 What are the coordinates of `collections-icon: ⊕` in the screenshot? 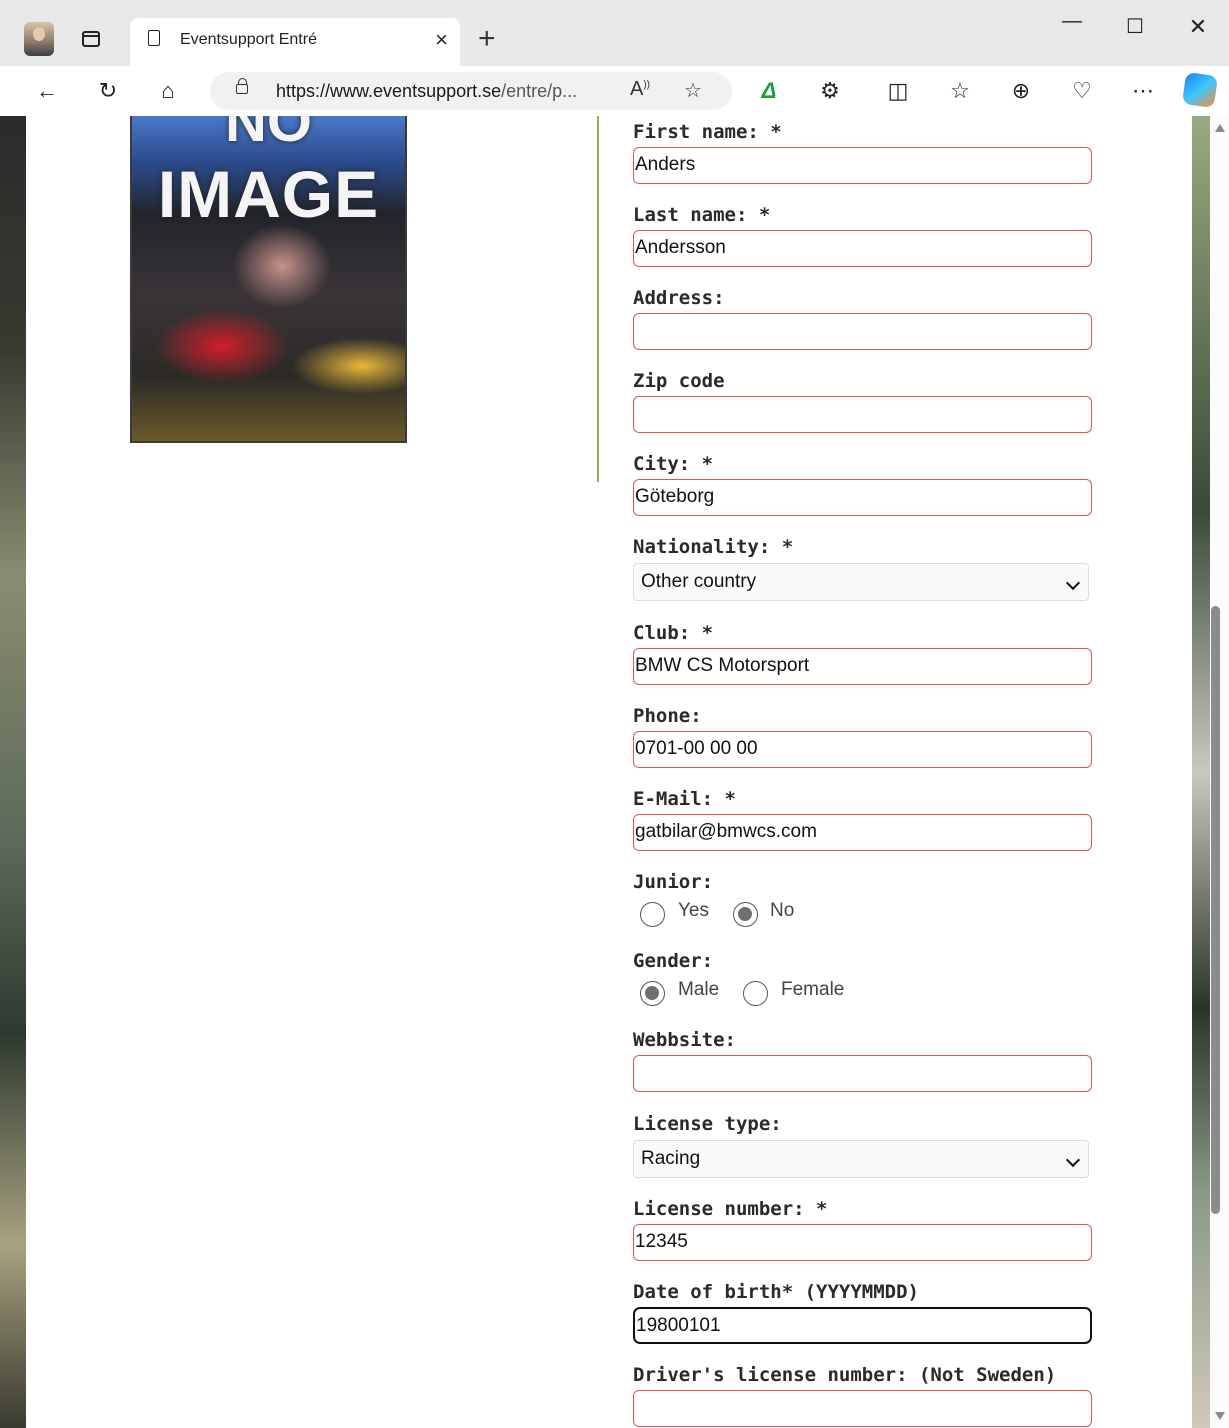 It's located at (1021, 91).